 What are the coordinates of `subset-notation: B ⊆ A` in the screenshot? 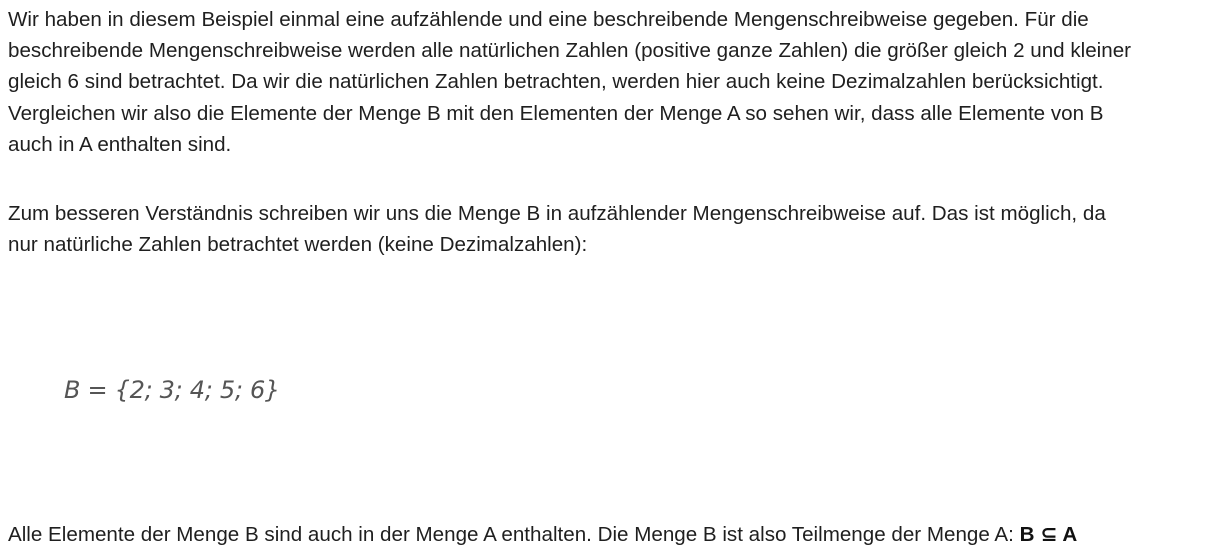 It's located at (1048, 534).